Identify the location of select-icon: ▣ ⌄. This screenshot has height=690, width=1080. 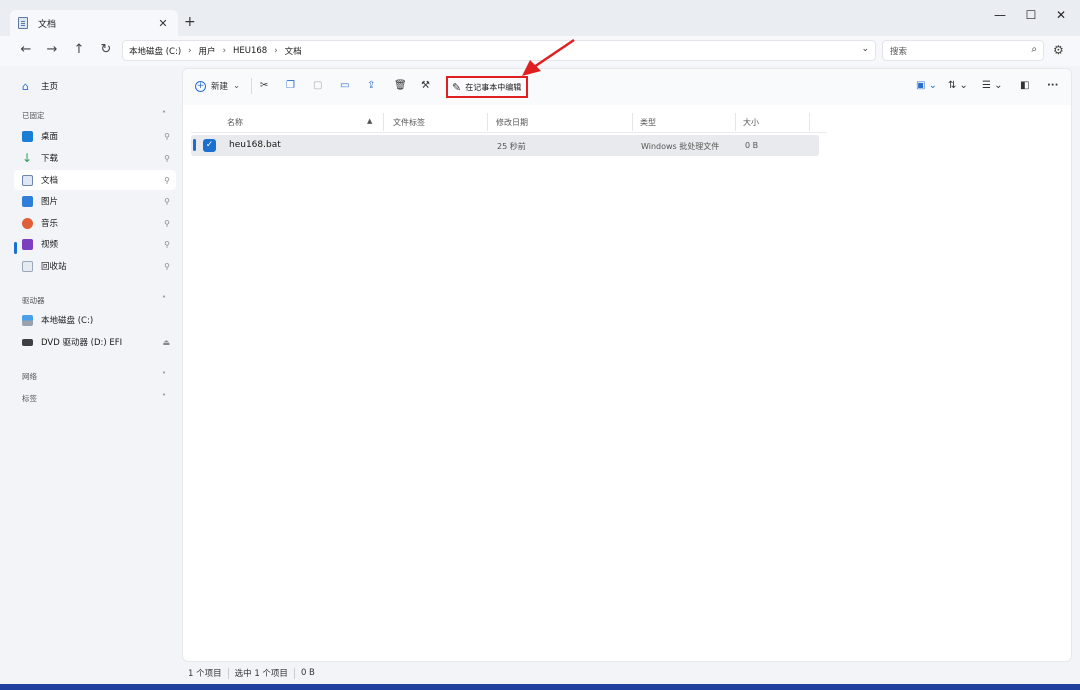
(926, 85).